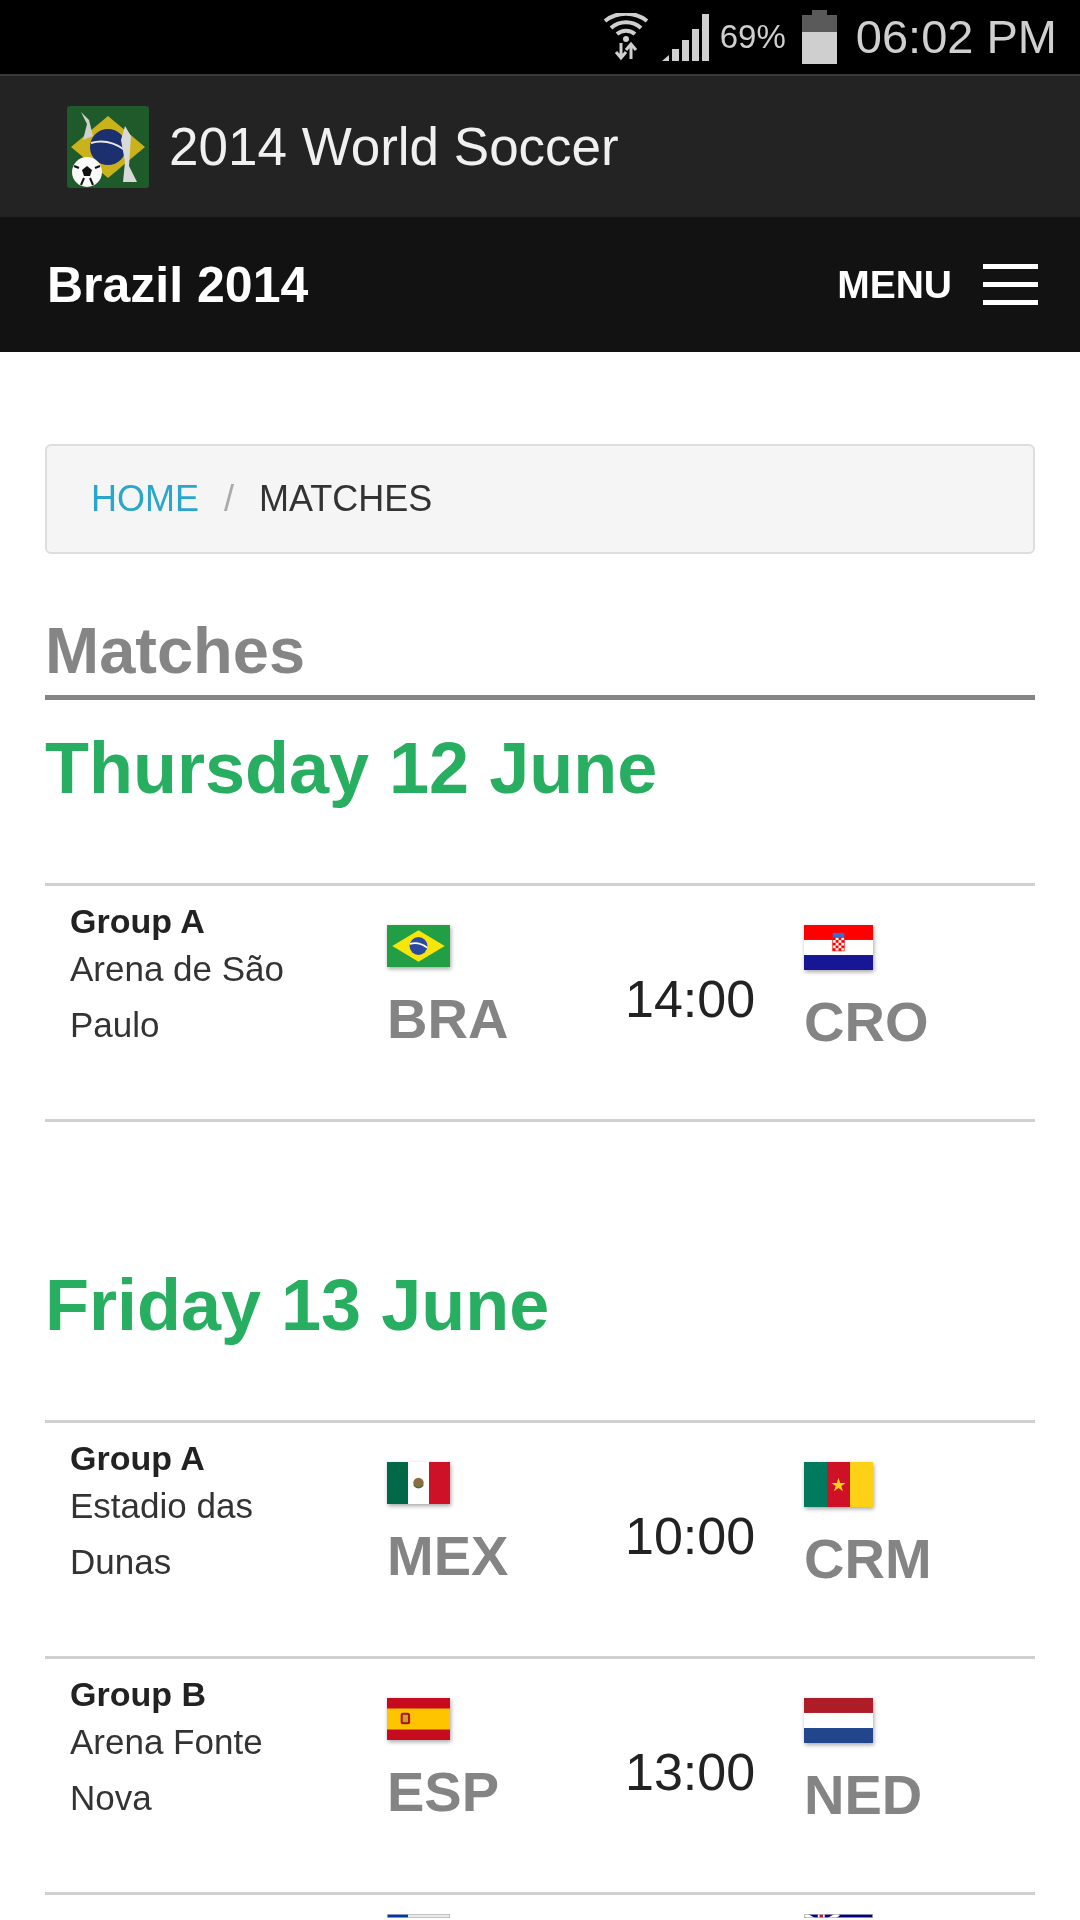  Describe the element at coordinates (863, 1795) in the screenshot. I see `team-code: NED` at that location.